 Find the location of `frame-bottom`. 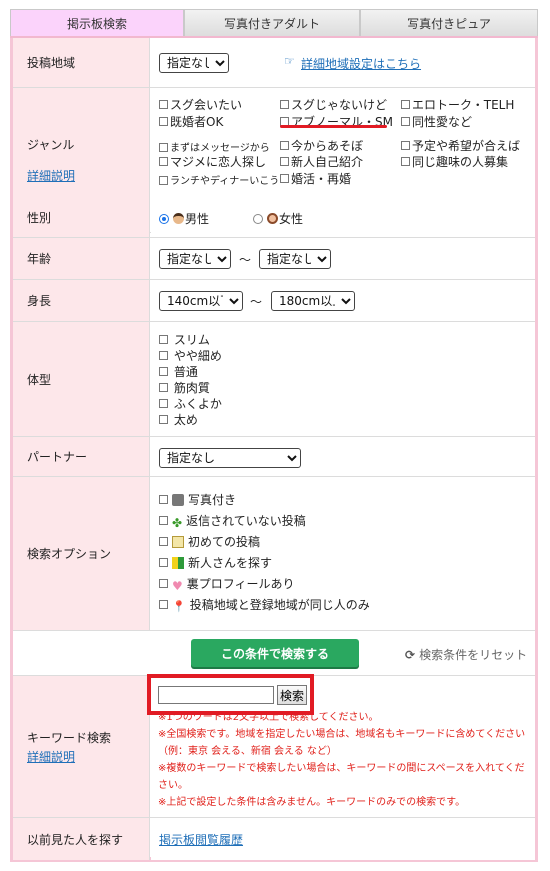

frame-bottom is located at coordinates (274, 861).